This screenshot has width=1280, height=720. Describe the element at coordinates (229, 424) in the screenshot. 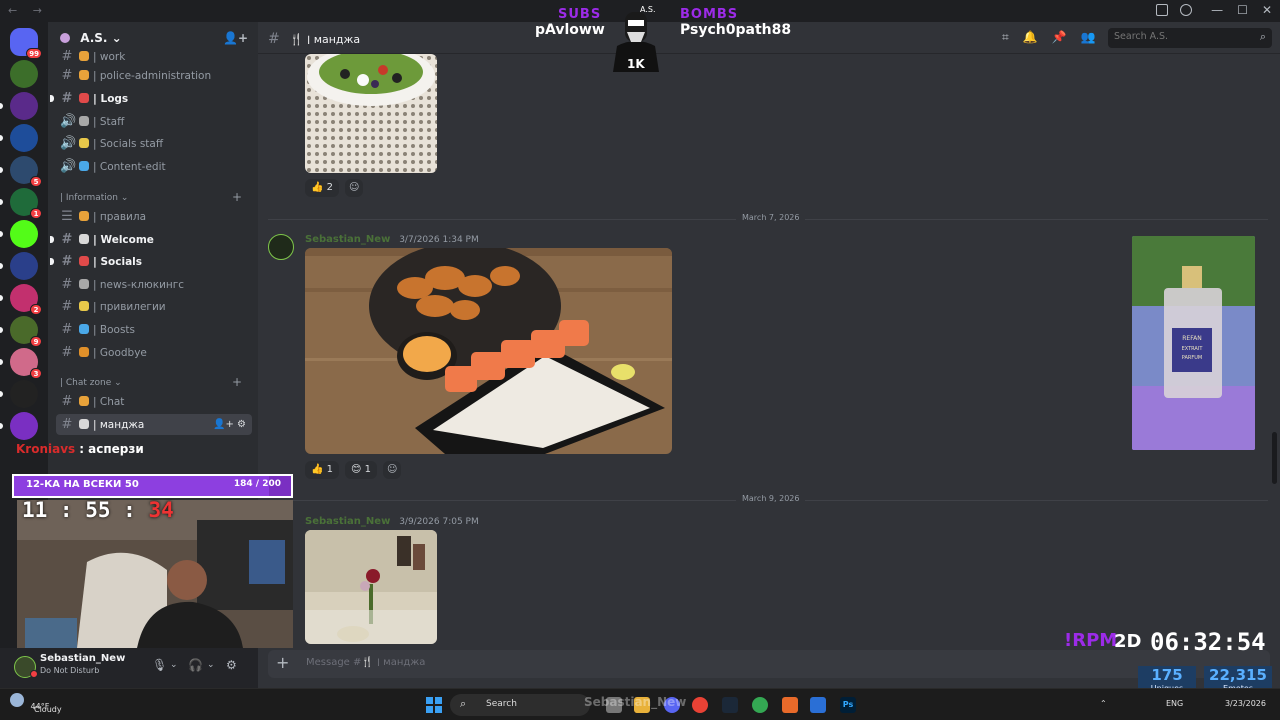

I see `channel-settings-icon: 👤+ ⚙` at that location.